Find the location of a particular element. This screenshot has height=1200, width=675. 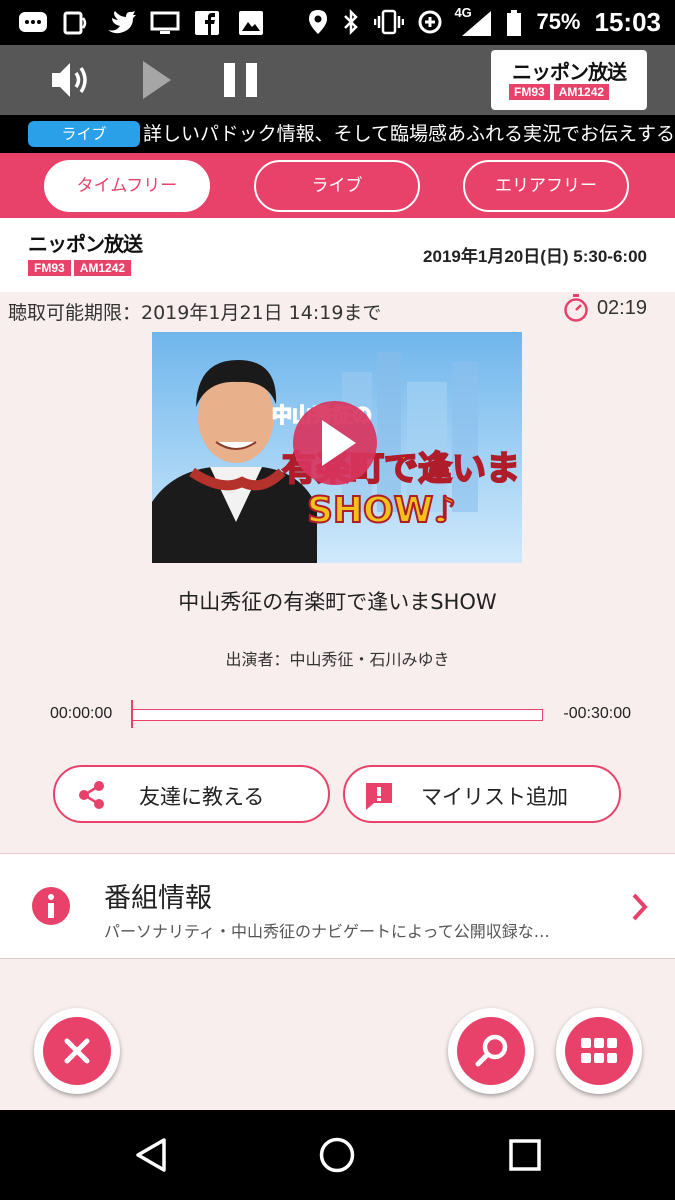

seek-bar is located at coordinates (337, 715).